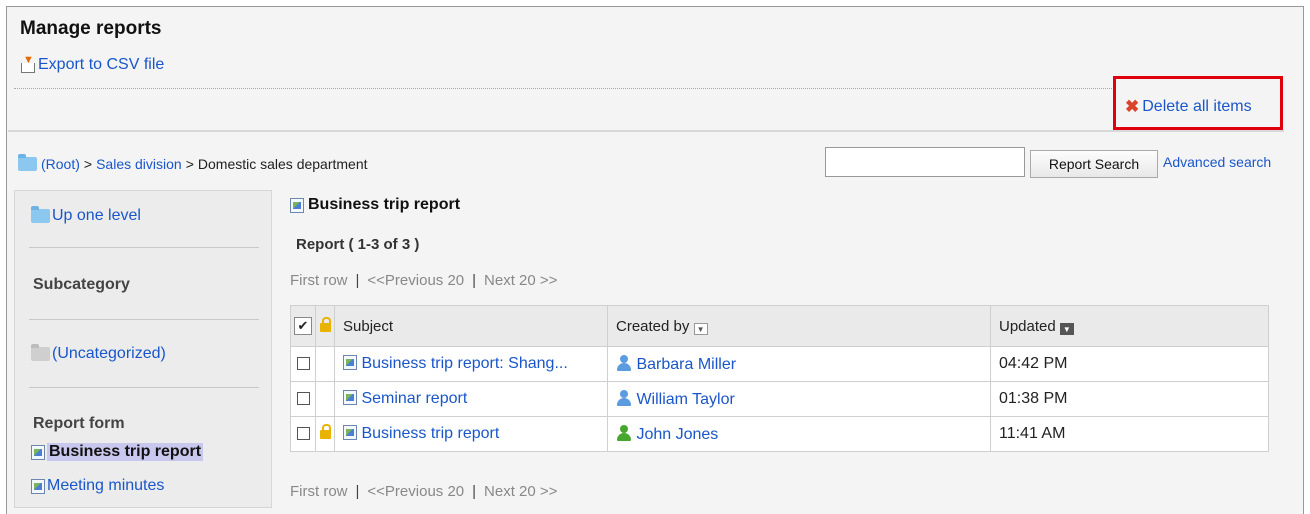 This screenshot has width=1310, height=514. Describe the element at coordinates (1217, 162) in the screenshot. I see `advanced-search-link: Advanced search` at that location.